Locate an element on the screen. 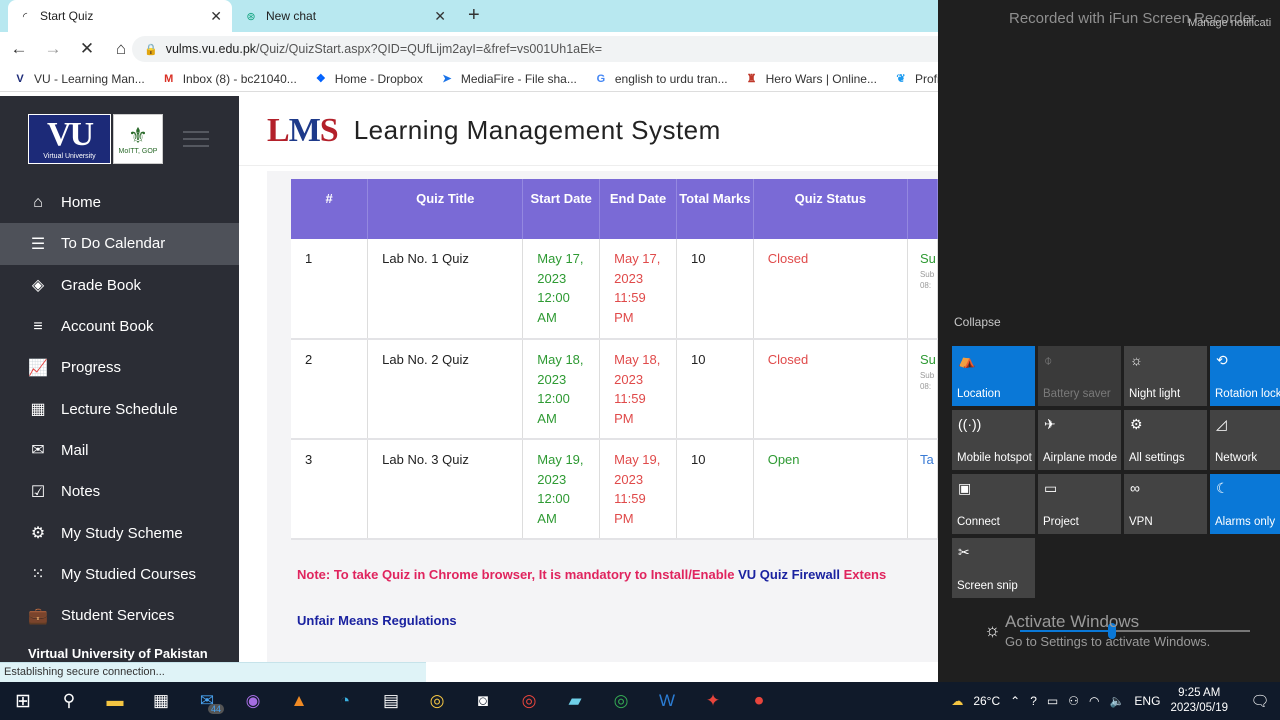  sidebar-item-notes: ☑ Notes is located at coordinates (119, 491).